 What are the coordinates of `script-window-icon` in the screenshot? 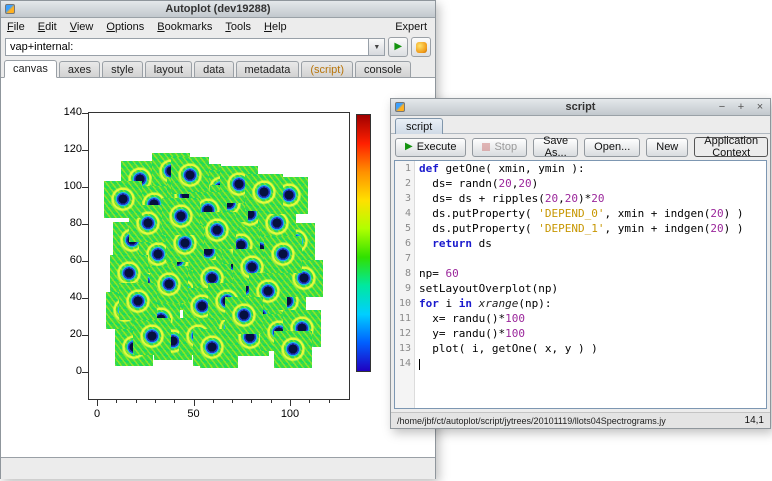 It's located at (400, 107).